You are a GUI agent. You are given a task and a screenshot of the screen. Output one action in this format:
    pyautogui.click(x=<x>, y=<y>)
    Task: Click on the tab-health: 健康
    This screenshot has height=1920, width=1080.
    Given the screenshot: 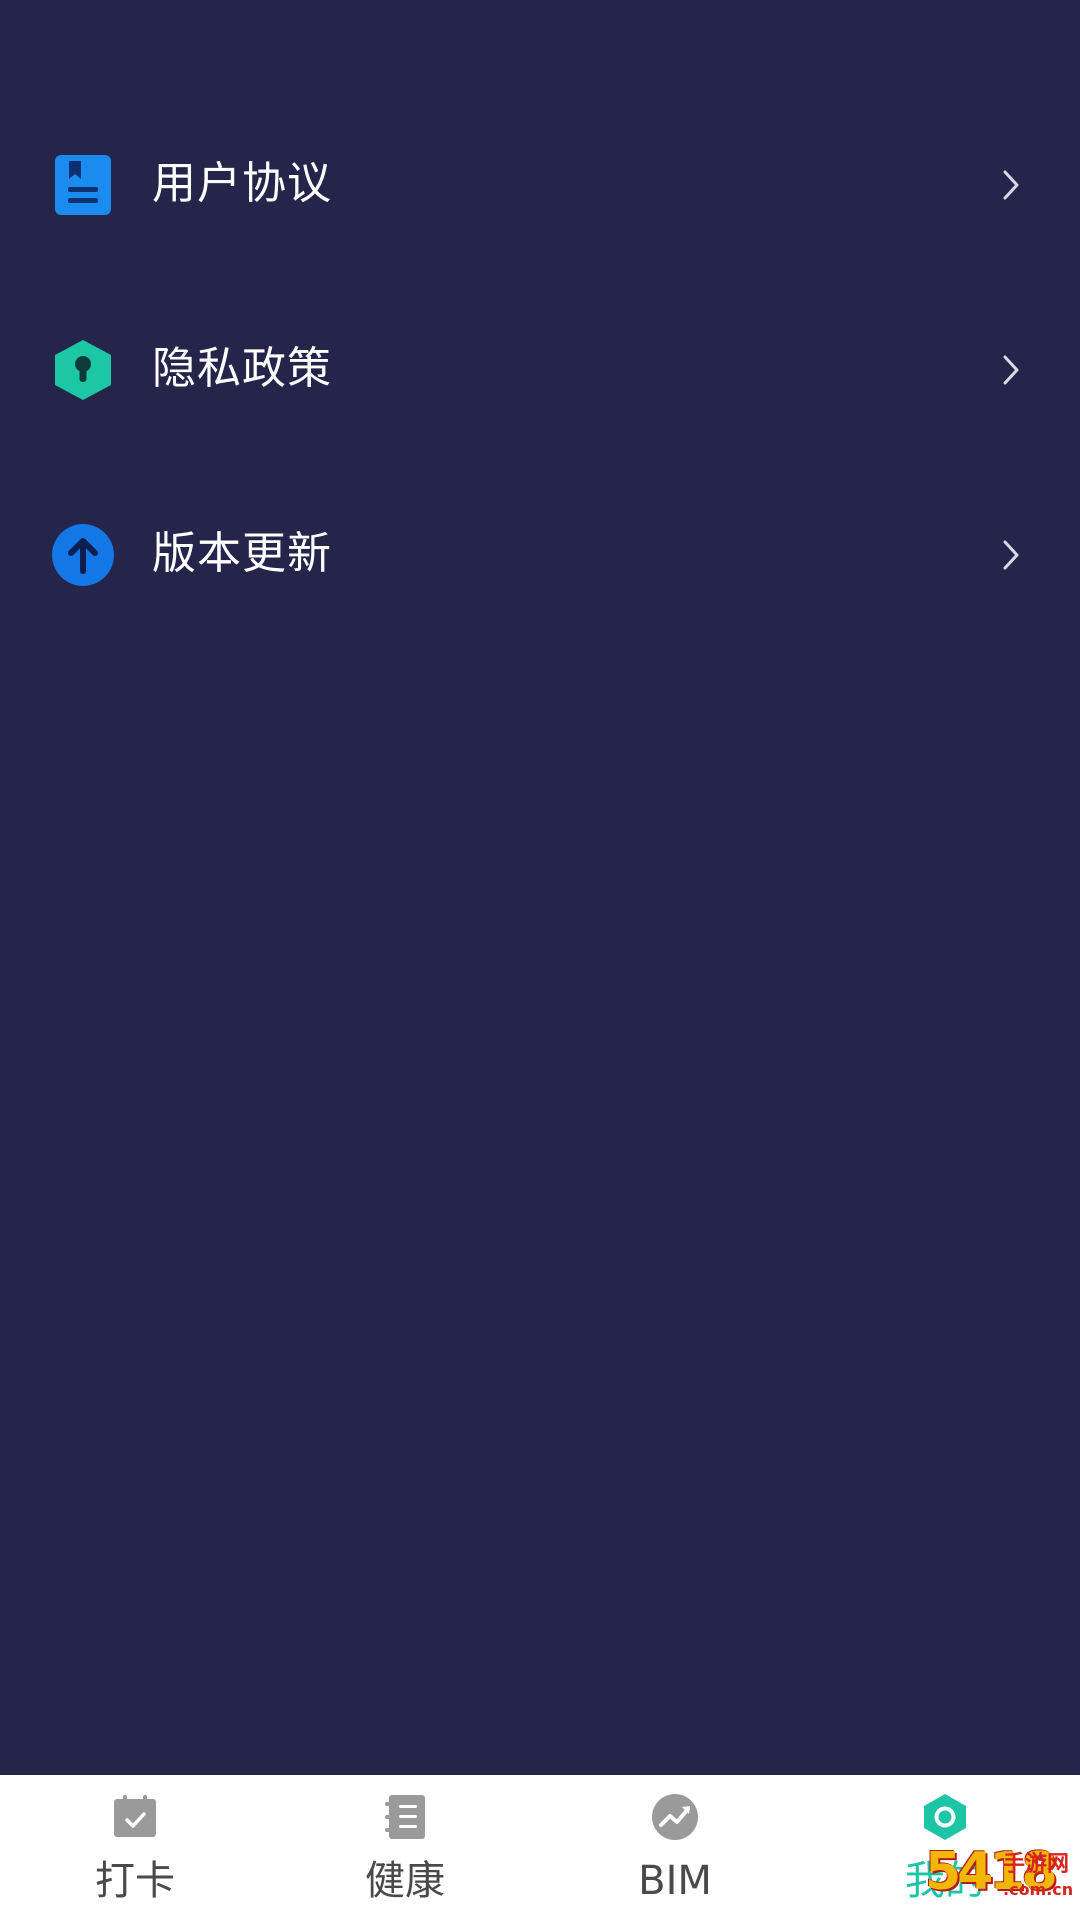 What is the action you would take?
    pyautogui.click(x=405, y=1847)
    